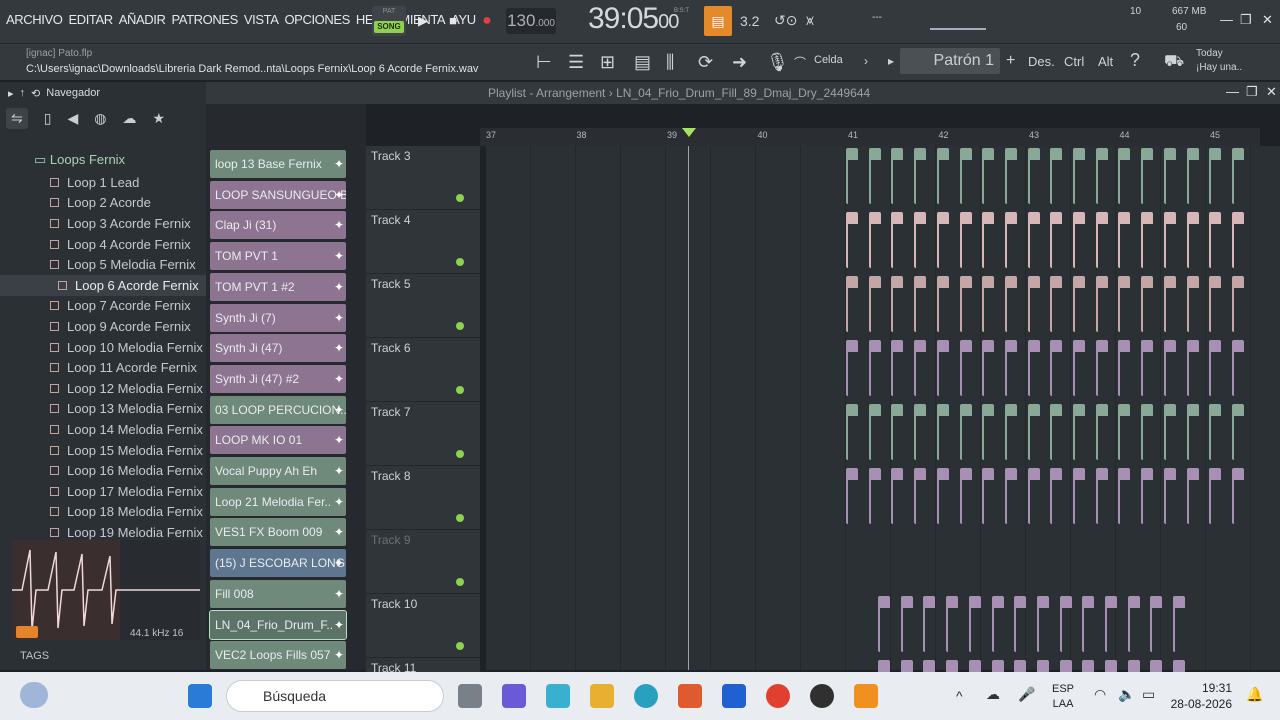 The height and width of the screenshot is (720, 1280). Describe the element at coordinates (278, 164) in the screenshot. I see `channel-button: loop 13 Base Fernix ✦` at that location.